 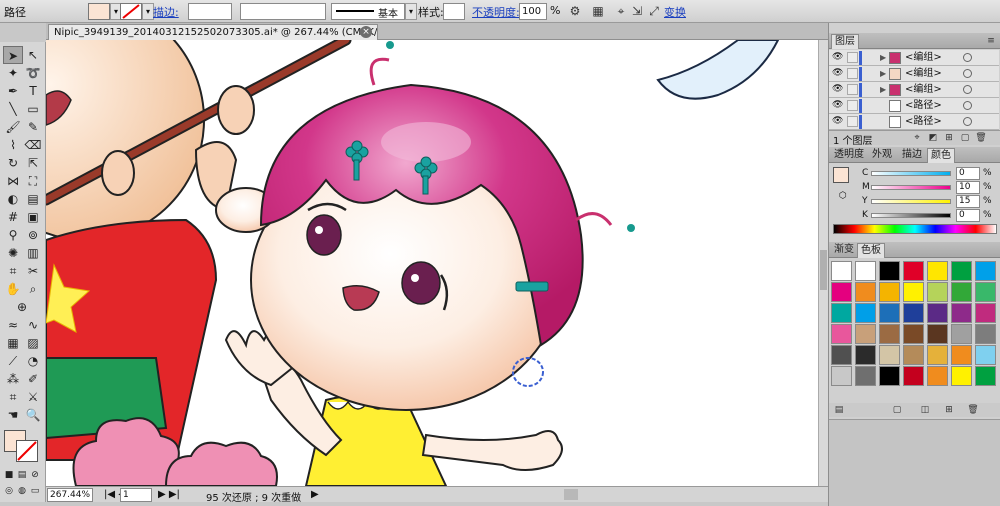 What do you see at coordinates (949, 410) in the screenshot?
I see `new-swatch-icon: ⊞` at bounding box center [949, 410].